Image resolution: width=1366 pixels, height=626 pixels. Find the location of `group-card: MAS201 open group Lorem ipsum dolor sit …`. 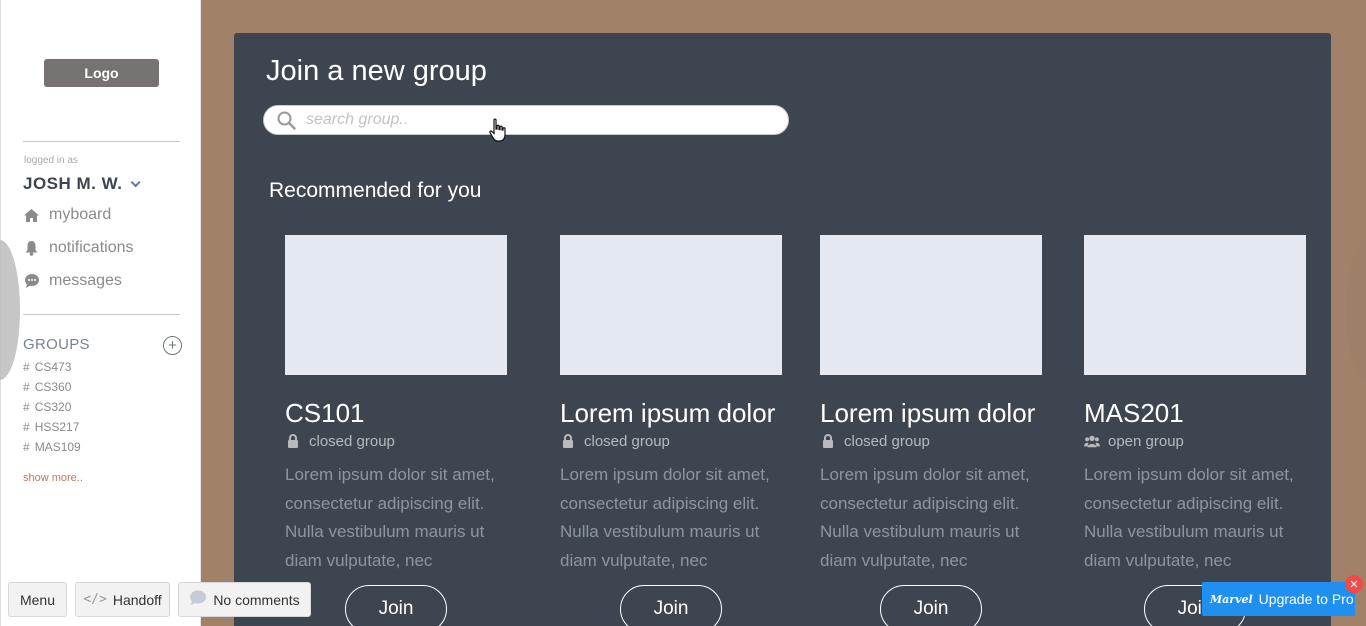

group-card: MAS201 open group Lorem ipsum dolor sit … is located at coordinates (1195, 405).